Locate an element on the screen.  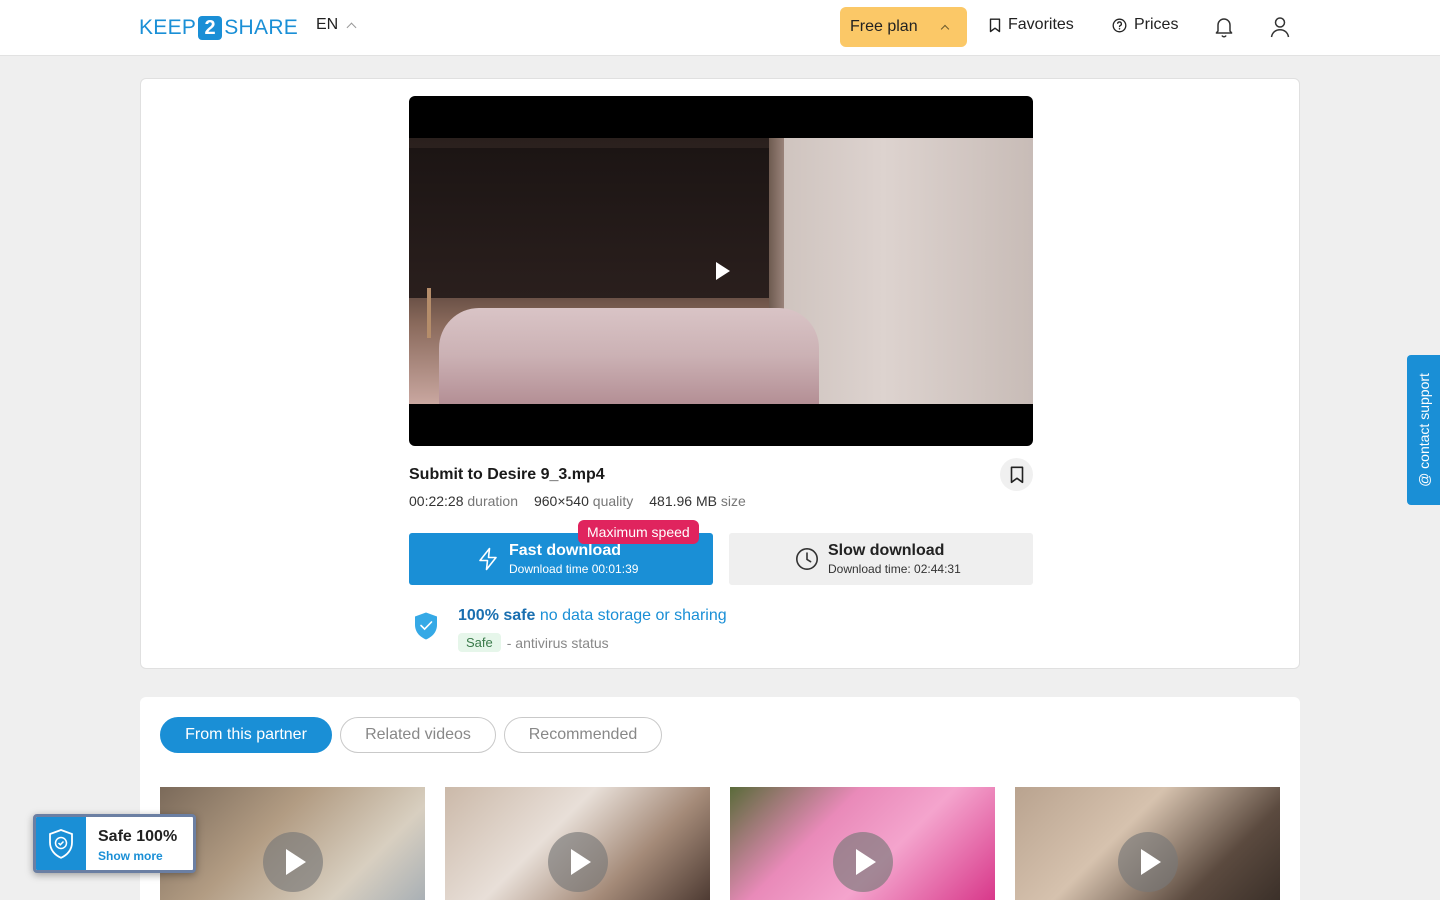
plan-label: Free plan is located at coordinates (884, 26).